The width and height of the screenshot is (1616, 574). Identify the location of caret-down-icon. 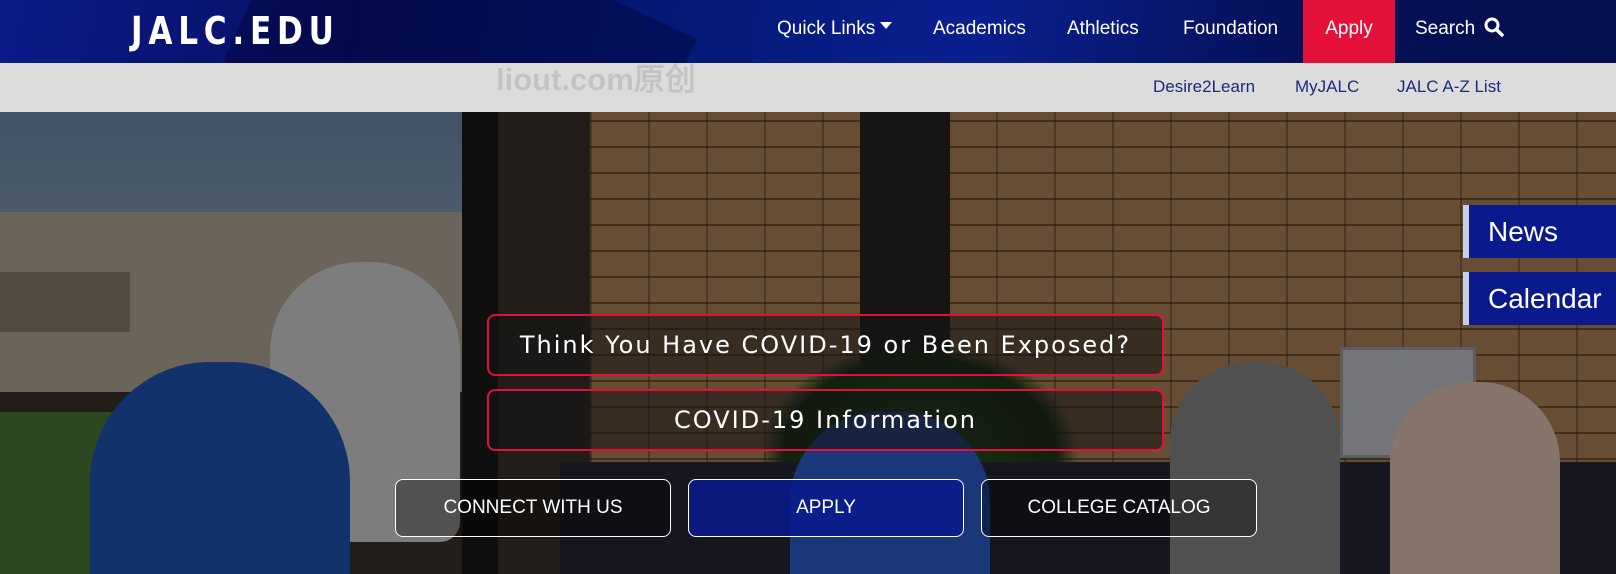
(886, 26).